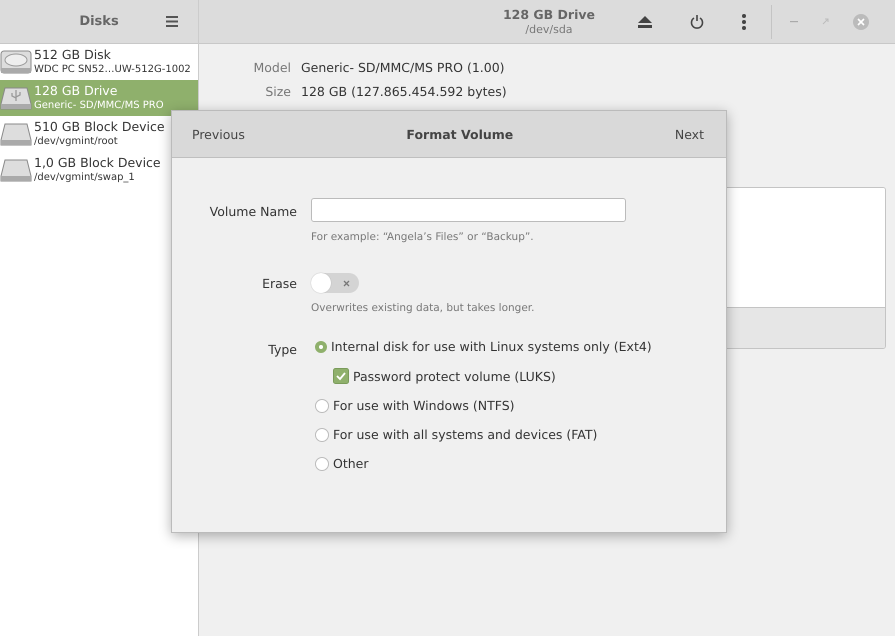 The height and width of the screenshot is (636, 895). Describe the element at coordinates (99, 170) in the screenshot. I see `disk-item: 1,0 GB Block Device /dev/vgmint/swap_1` at that location.